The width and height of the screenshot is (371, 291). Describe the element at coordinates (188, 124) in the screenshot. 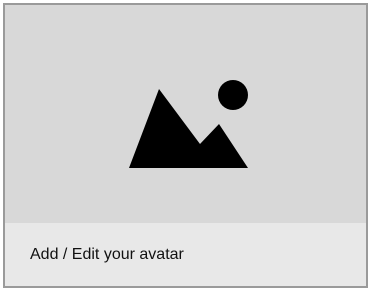

I see `image-placeholder-icon` at that location.